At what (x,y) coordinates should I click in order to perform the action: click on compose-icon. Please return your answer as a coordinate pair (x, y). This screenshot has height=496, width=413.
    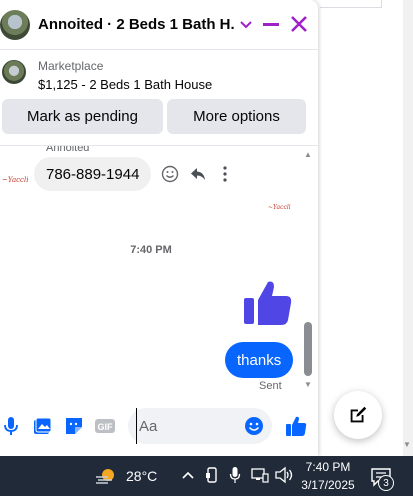
    Looking at the image, I should click on (358, 414).